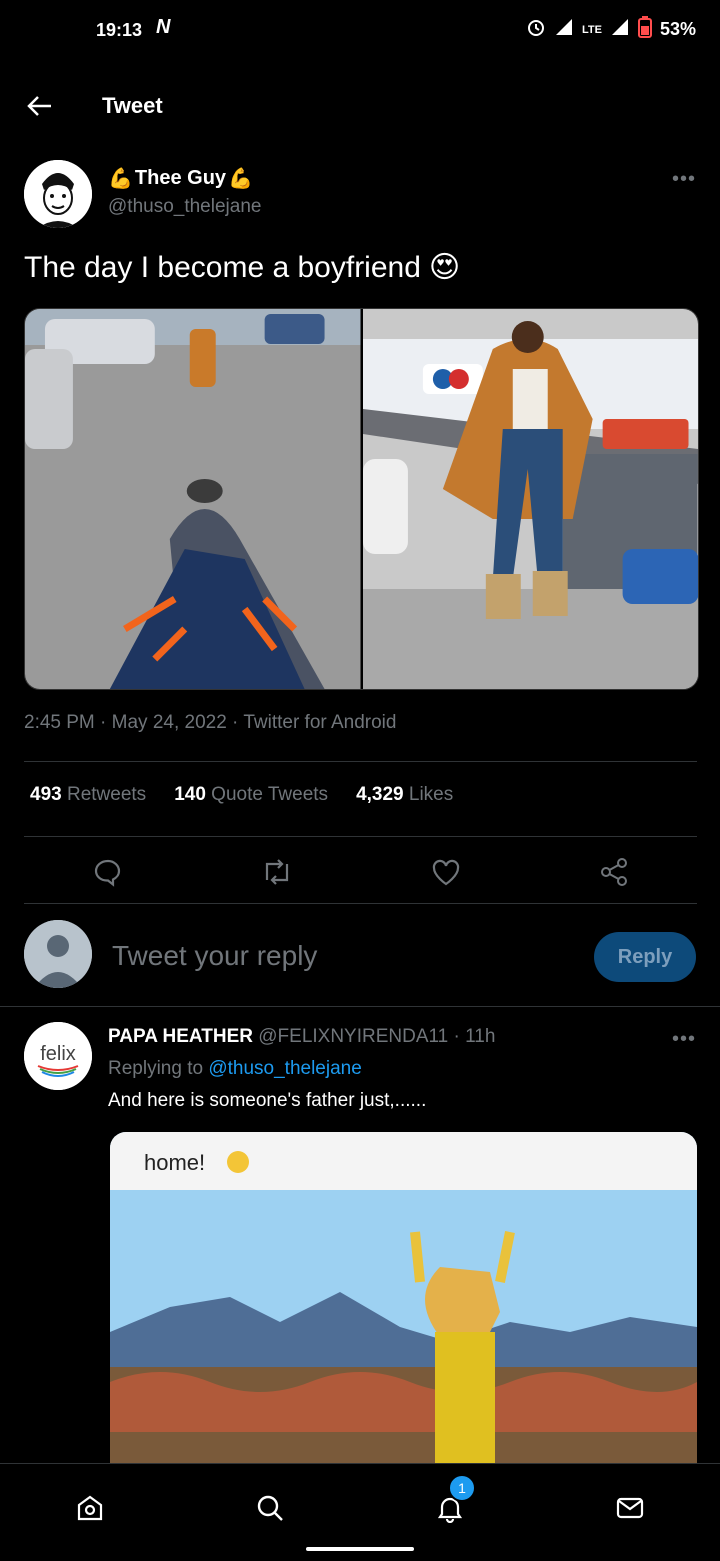 This screenshot has height=1561, width=720. Describe the element at coordinates (360, 30) in the screenshot. I see `status-bar: 19:13 N LTE 53%` at that location.